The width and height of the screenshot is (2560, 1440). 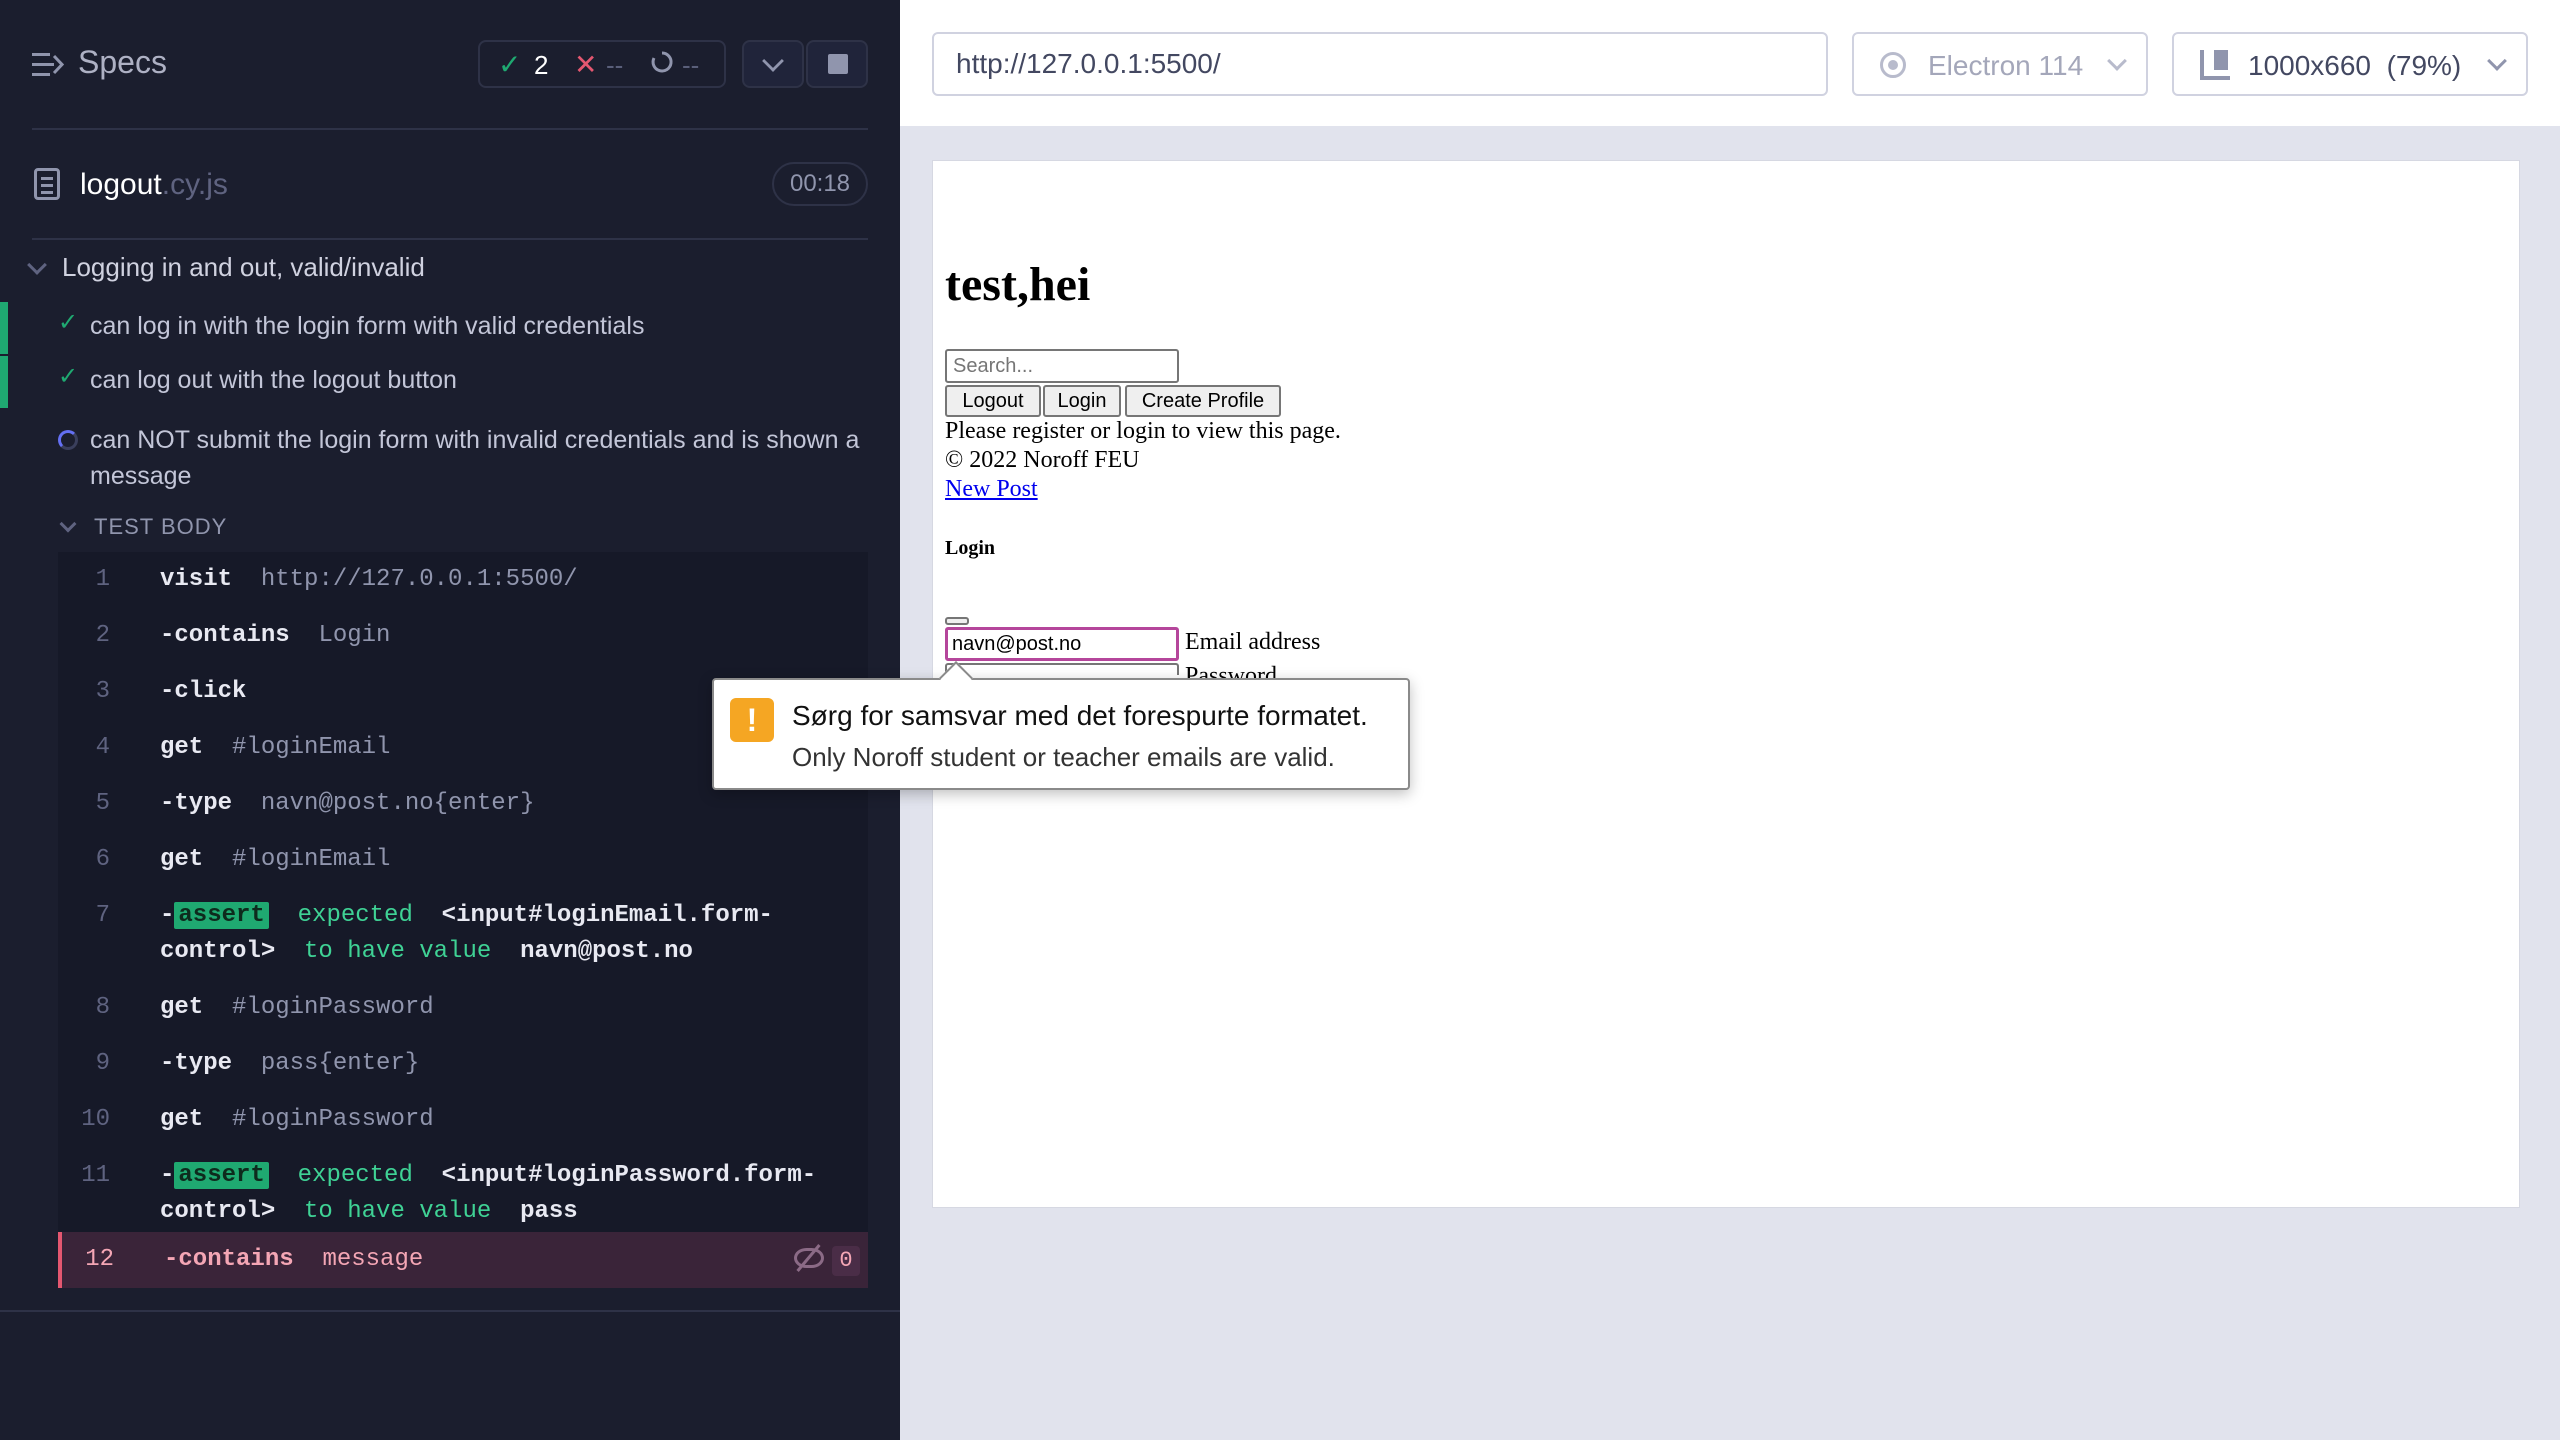 I want to click on command-arg: http://127.0.0.1:5500/, so click(x=419, y=579).